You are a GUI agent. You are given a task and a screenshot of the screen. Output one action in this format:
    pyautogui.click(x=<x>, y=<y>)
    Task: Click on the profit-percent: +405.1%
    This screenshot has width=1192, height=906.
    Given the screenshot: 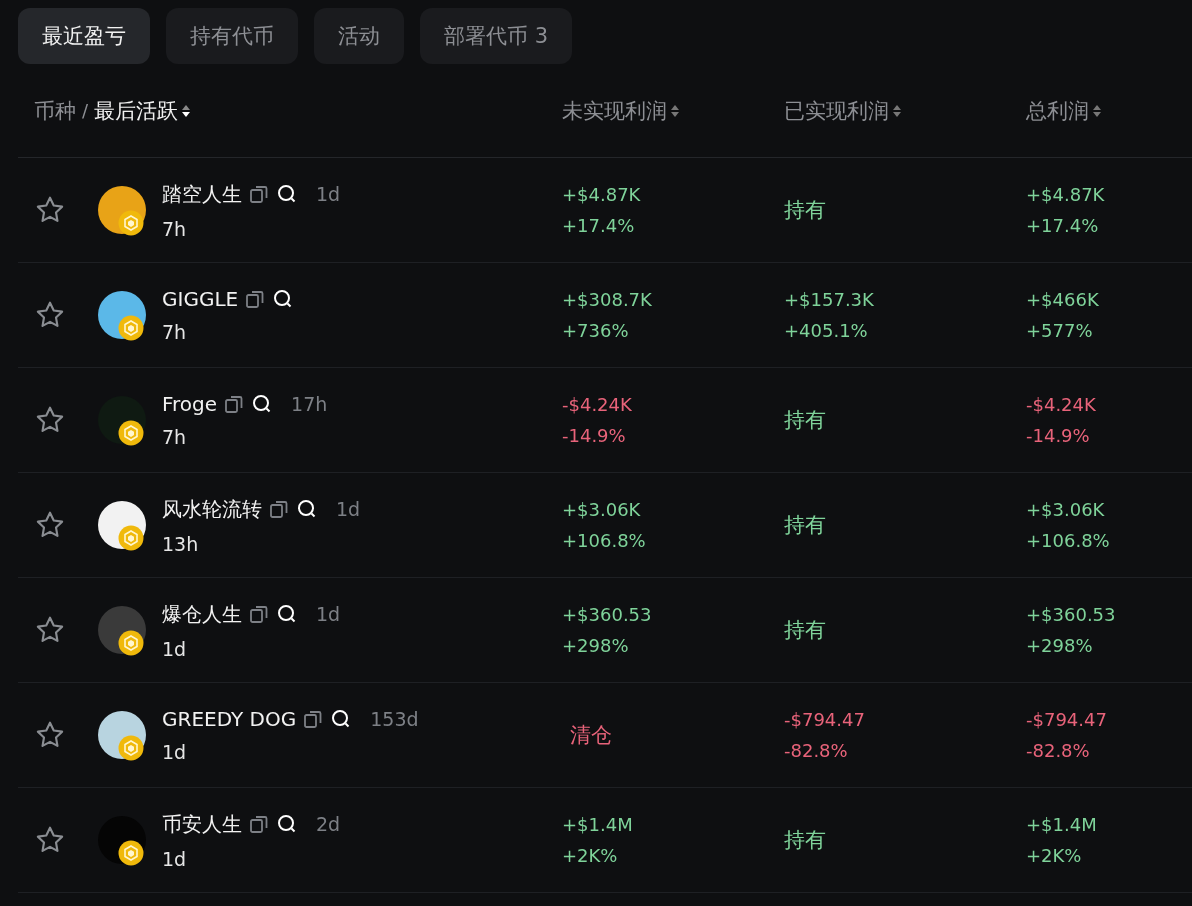 What is the action you would take?
    pyautogui.click(x=826, y=330)
    